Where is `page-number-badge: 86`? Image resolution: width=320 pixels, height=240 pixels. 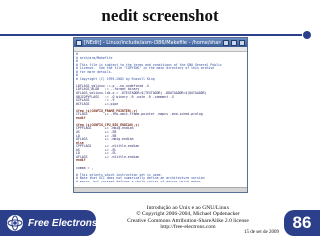 page-number-badge: 86 is located at coordinates (302, 223).